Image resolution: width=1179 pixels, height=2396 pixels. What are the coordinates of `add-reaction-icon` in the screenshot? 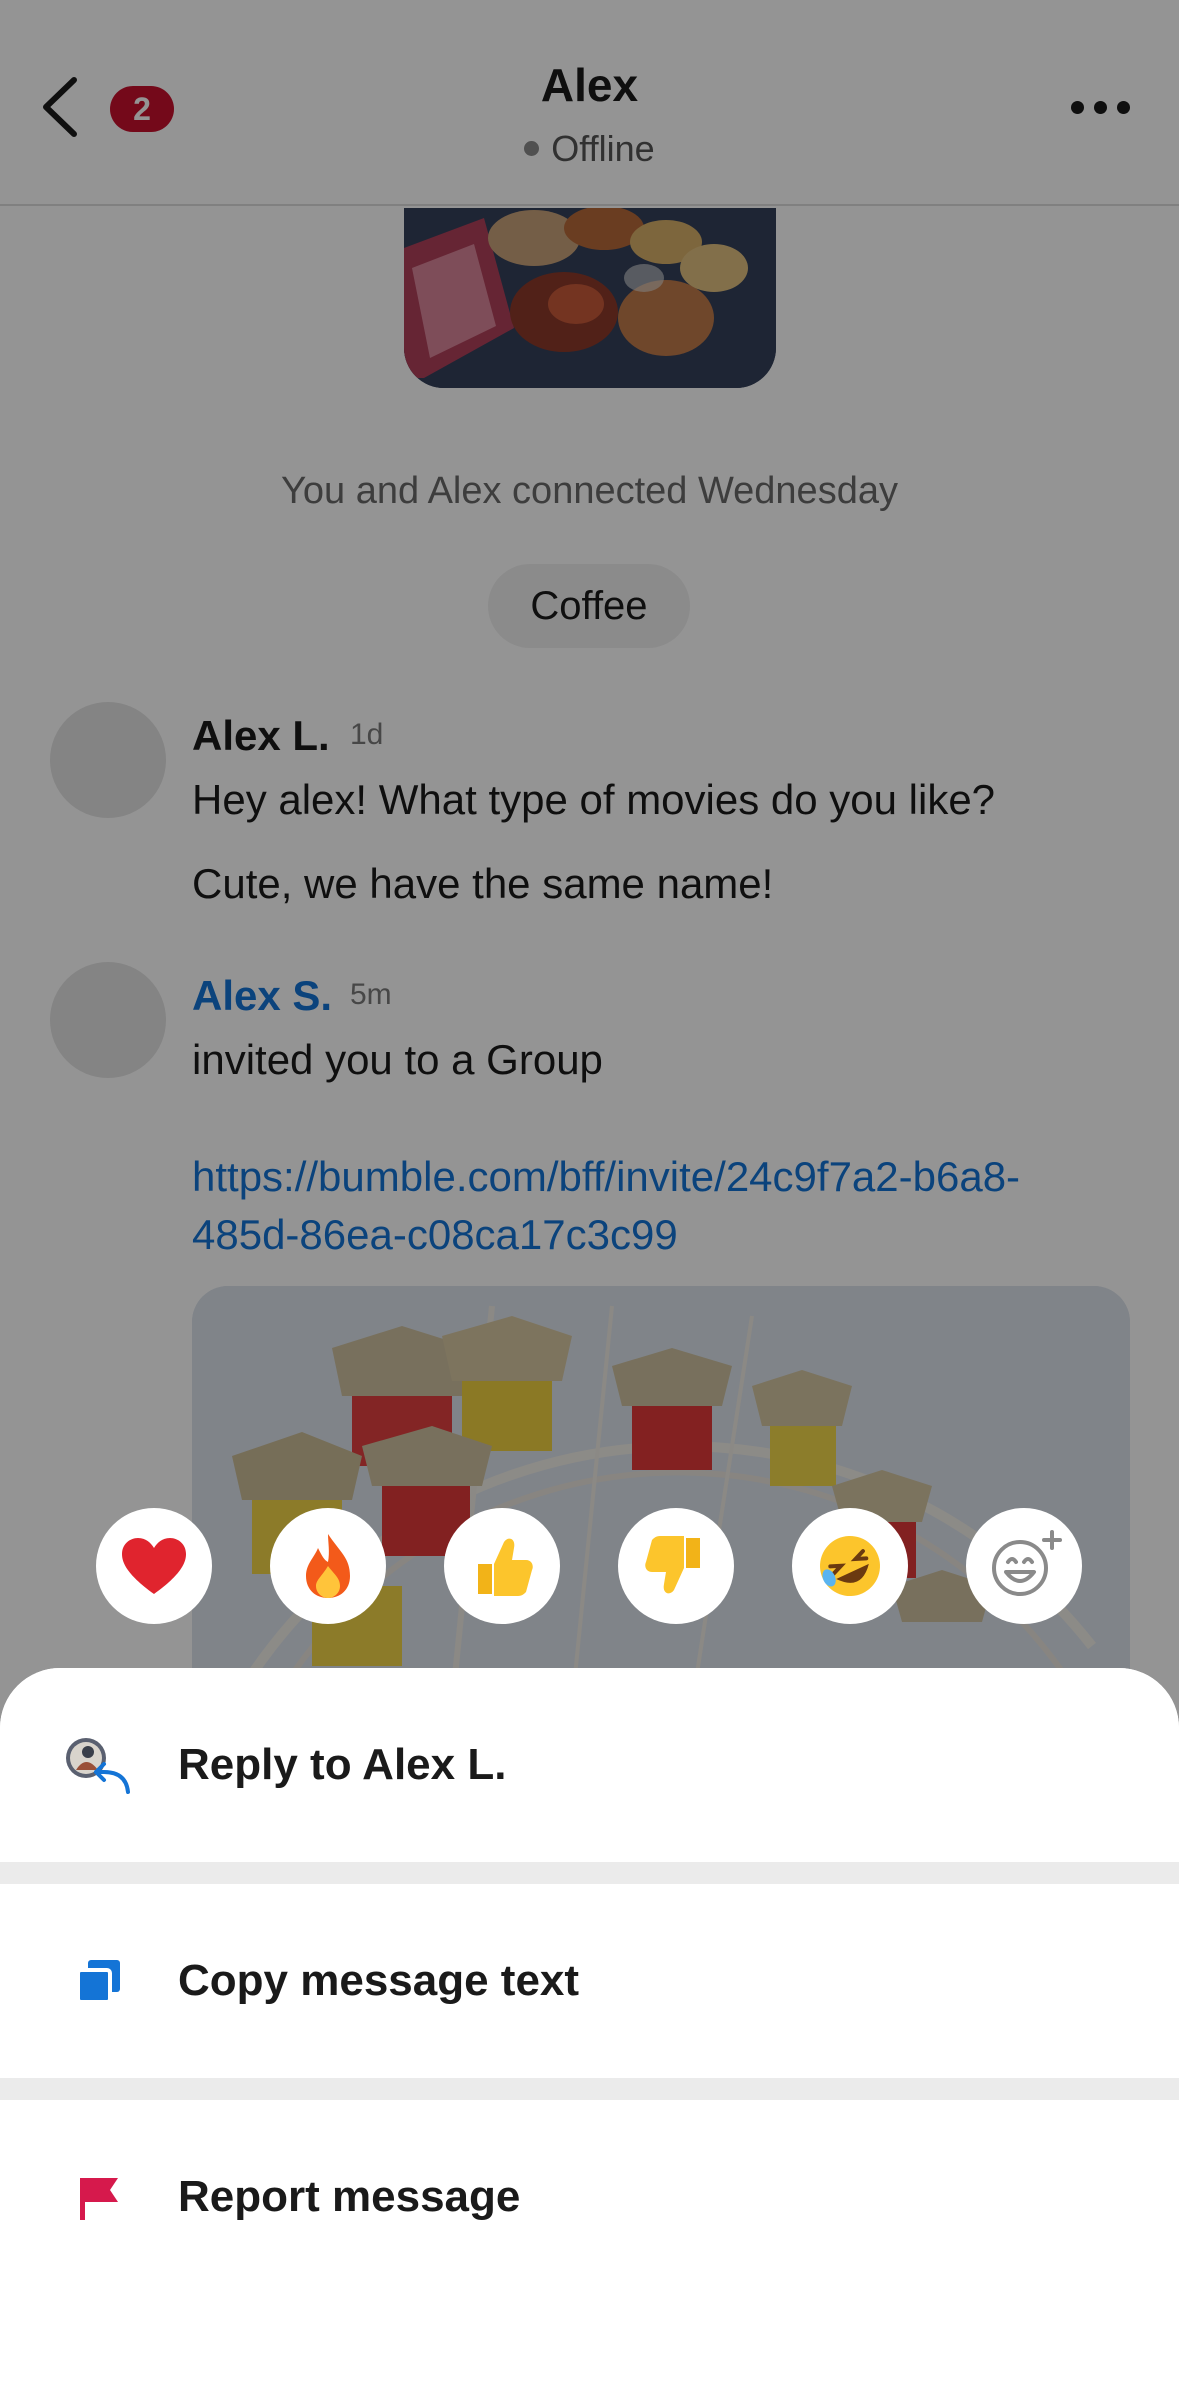 It's located at (1027, 1563).